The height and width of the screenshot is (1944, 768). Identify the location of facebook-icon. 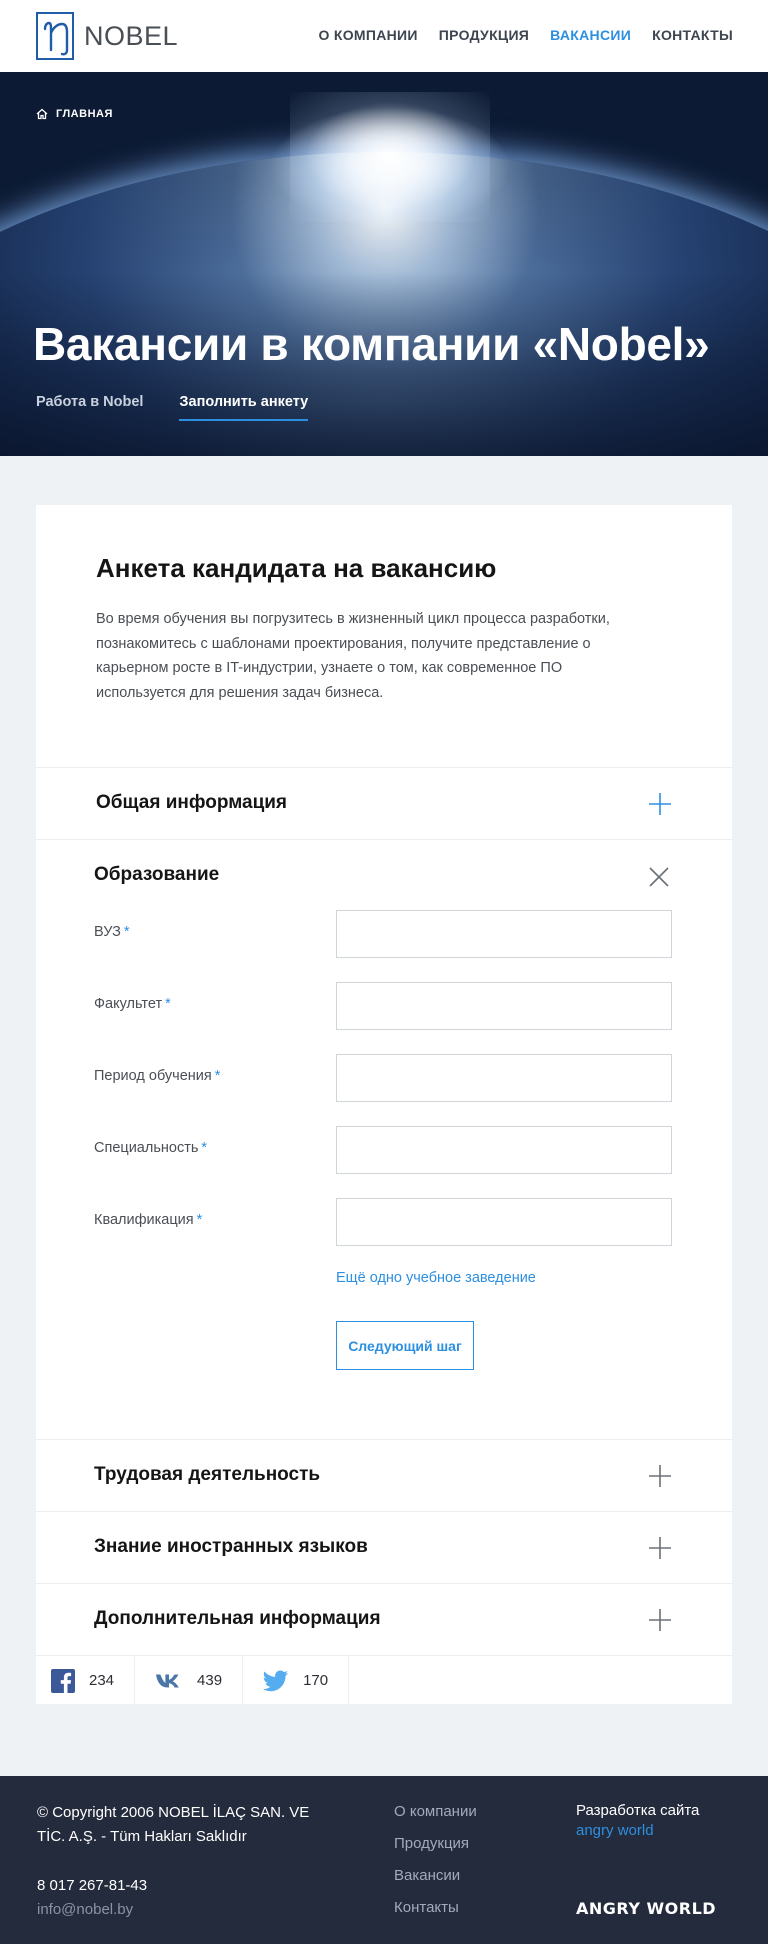
(63, 1680).